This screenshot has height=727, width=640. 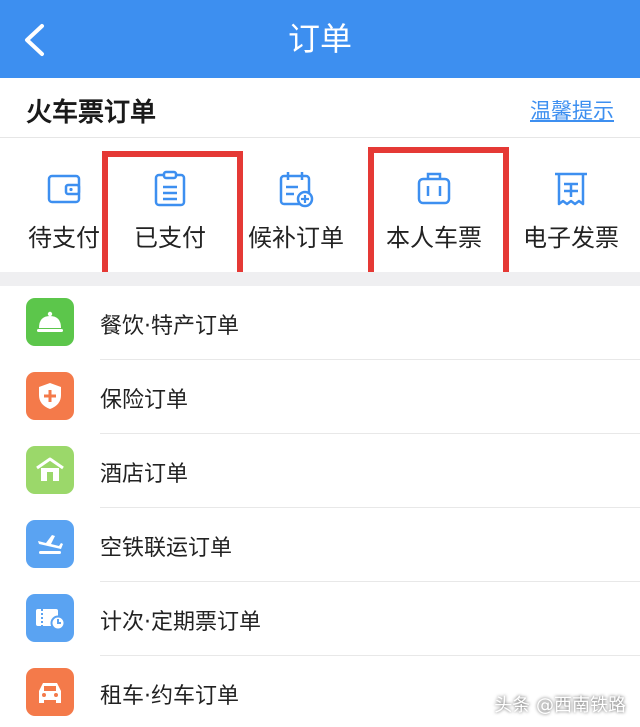 What do you see at coordinates (50, 470) in the screenshot?
I see `hotel-icon` at bounding box center [50, 470].